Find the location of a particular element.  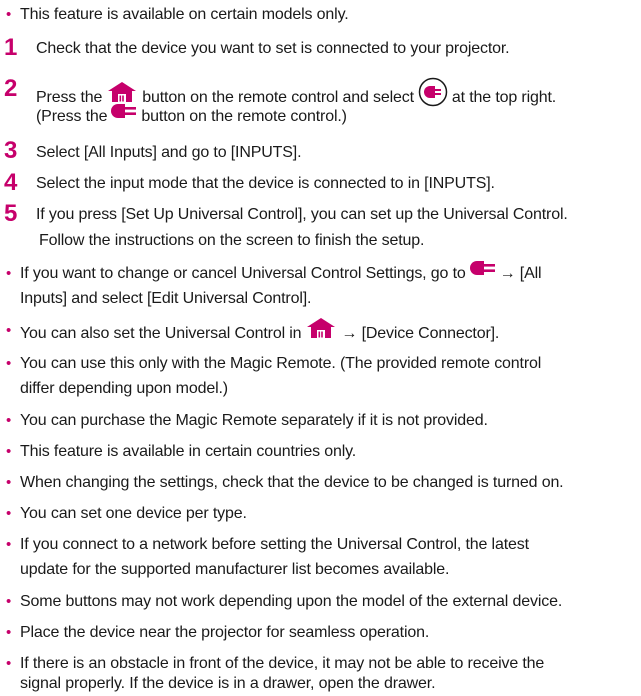

input-circle-icon is located at coordinates (433, 96).